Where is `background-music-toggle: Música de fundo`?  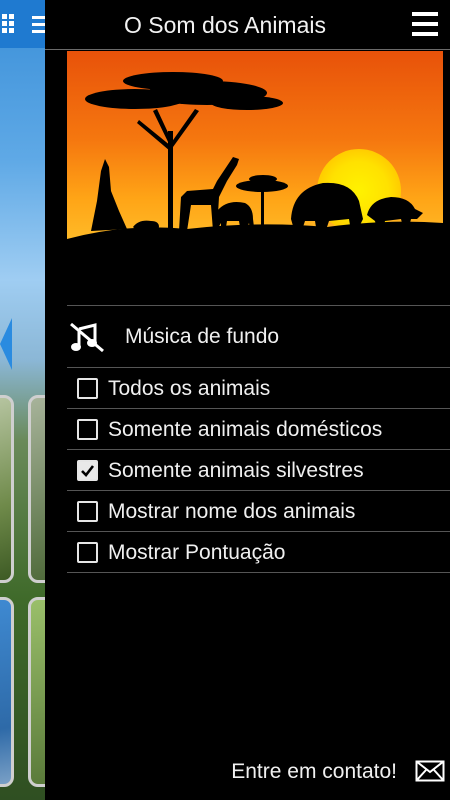 background-music-toggle: Música de fundo is located at coordinates (258, 336).